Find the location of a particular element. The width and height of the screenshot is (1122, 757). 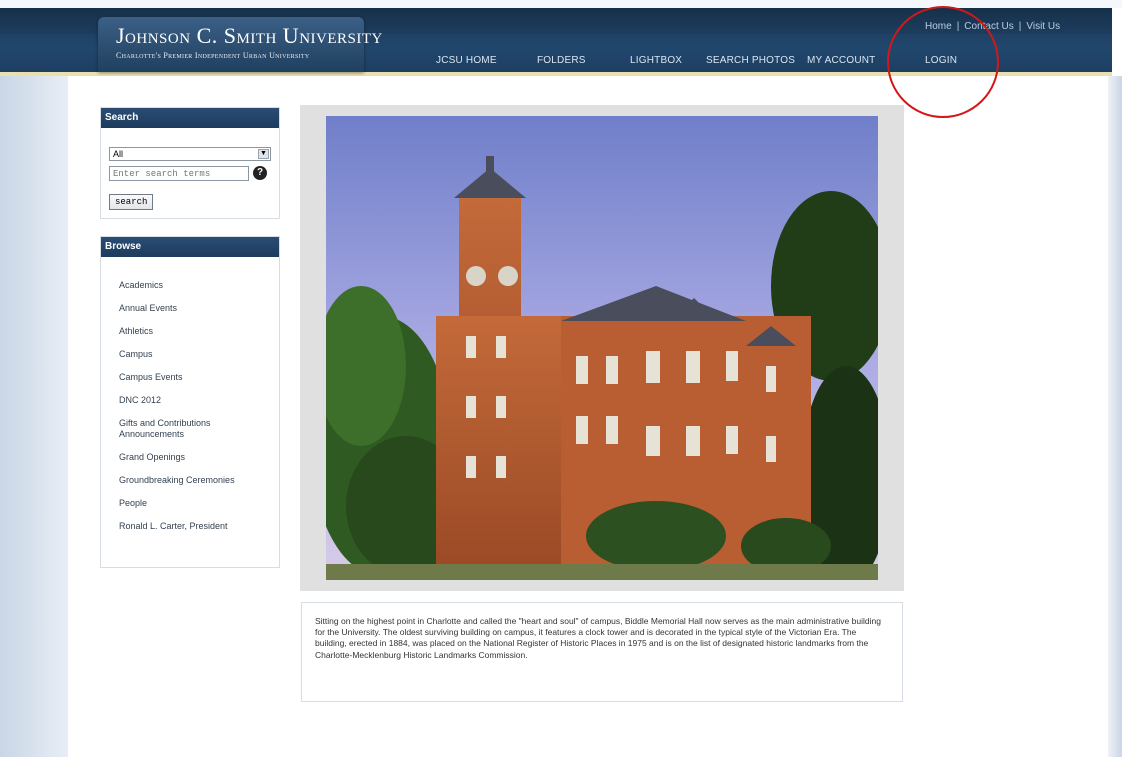

browse-item-gifts: Gifts and Contributions Announcements is located at coordinates (194, 429).